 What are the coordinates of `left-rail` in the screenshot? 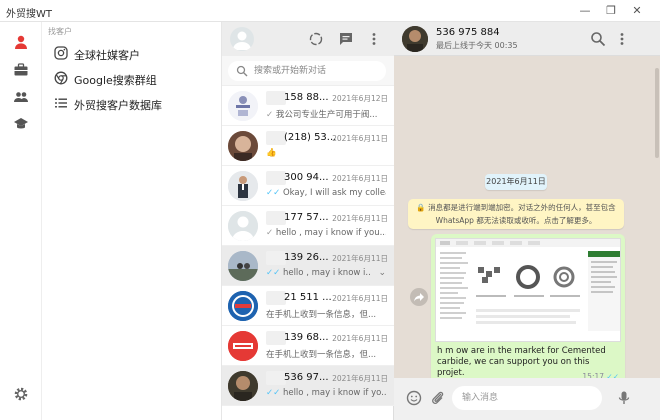 It's located at (21, 221).